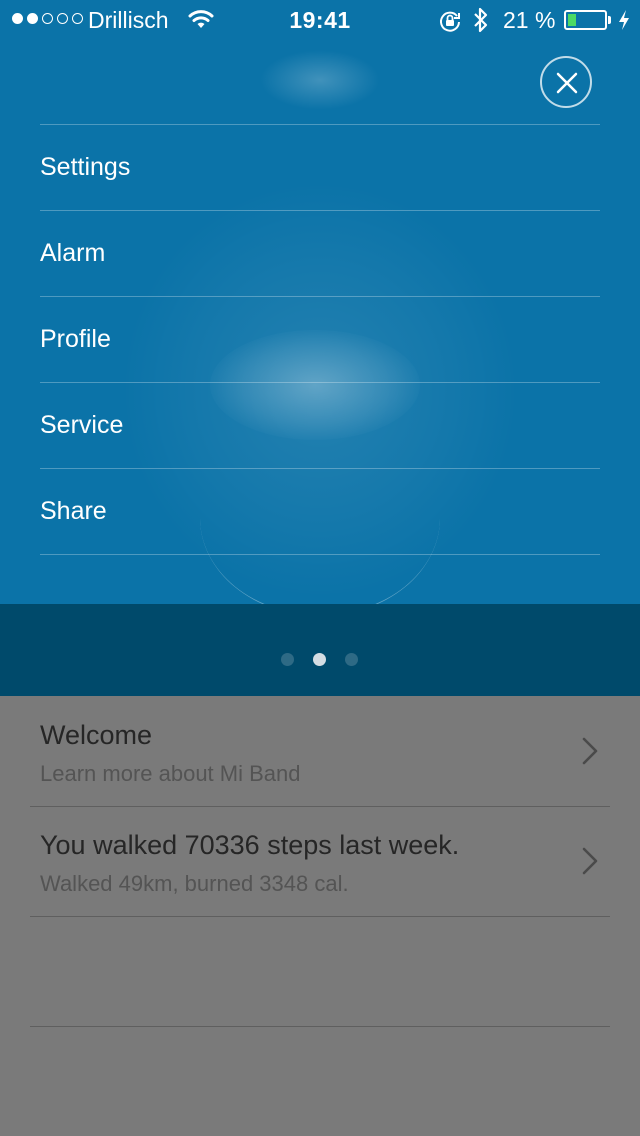  What do you see at coordinates (320, 751) in the screenshot?
I see `welcome-card: Welcome Learn more about Mi Band` at bounding box center [320, 751].